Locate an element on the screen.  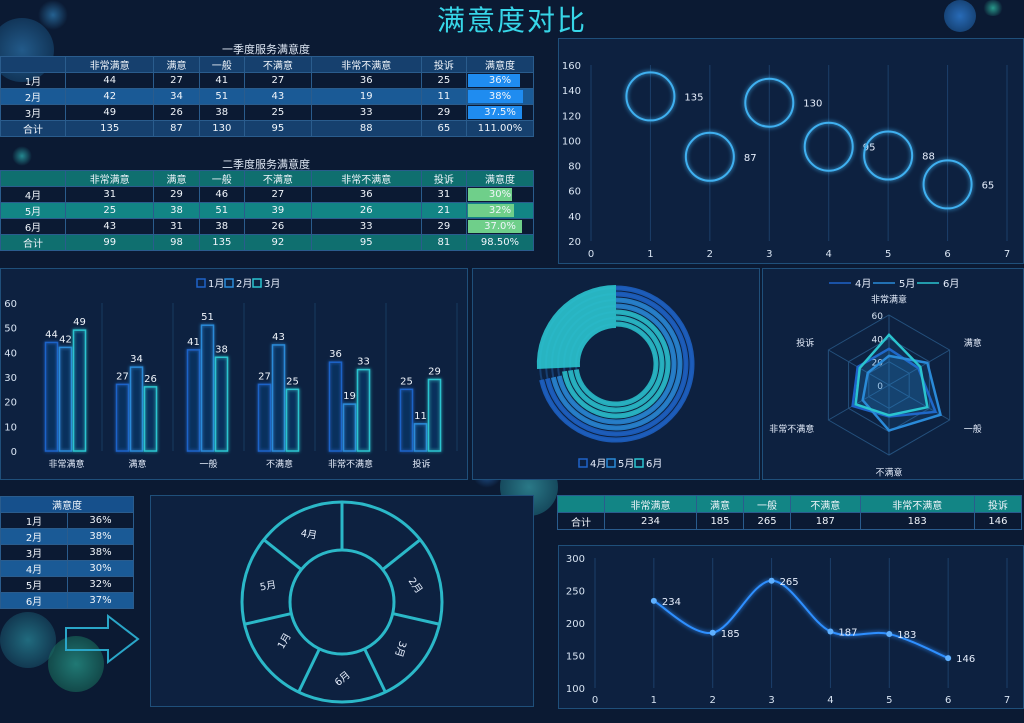
x-tick-label: 2 is located at coordinates (710, 254).